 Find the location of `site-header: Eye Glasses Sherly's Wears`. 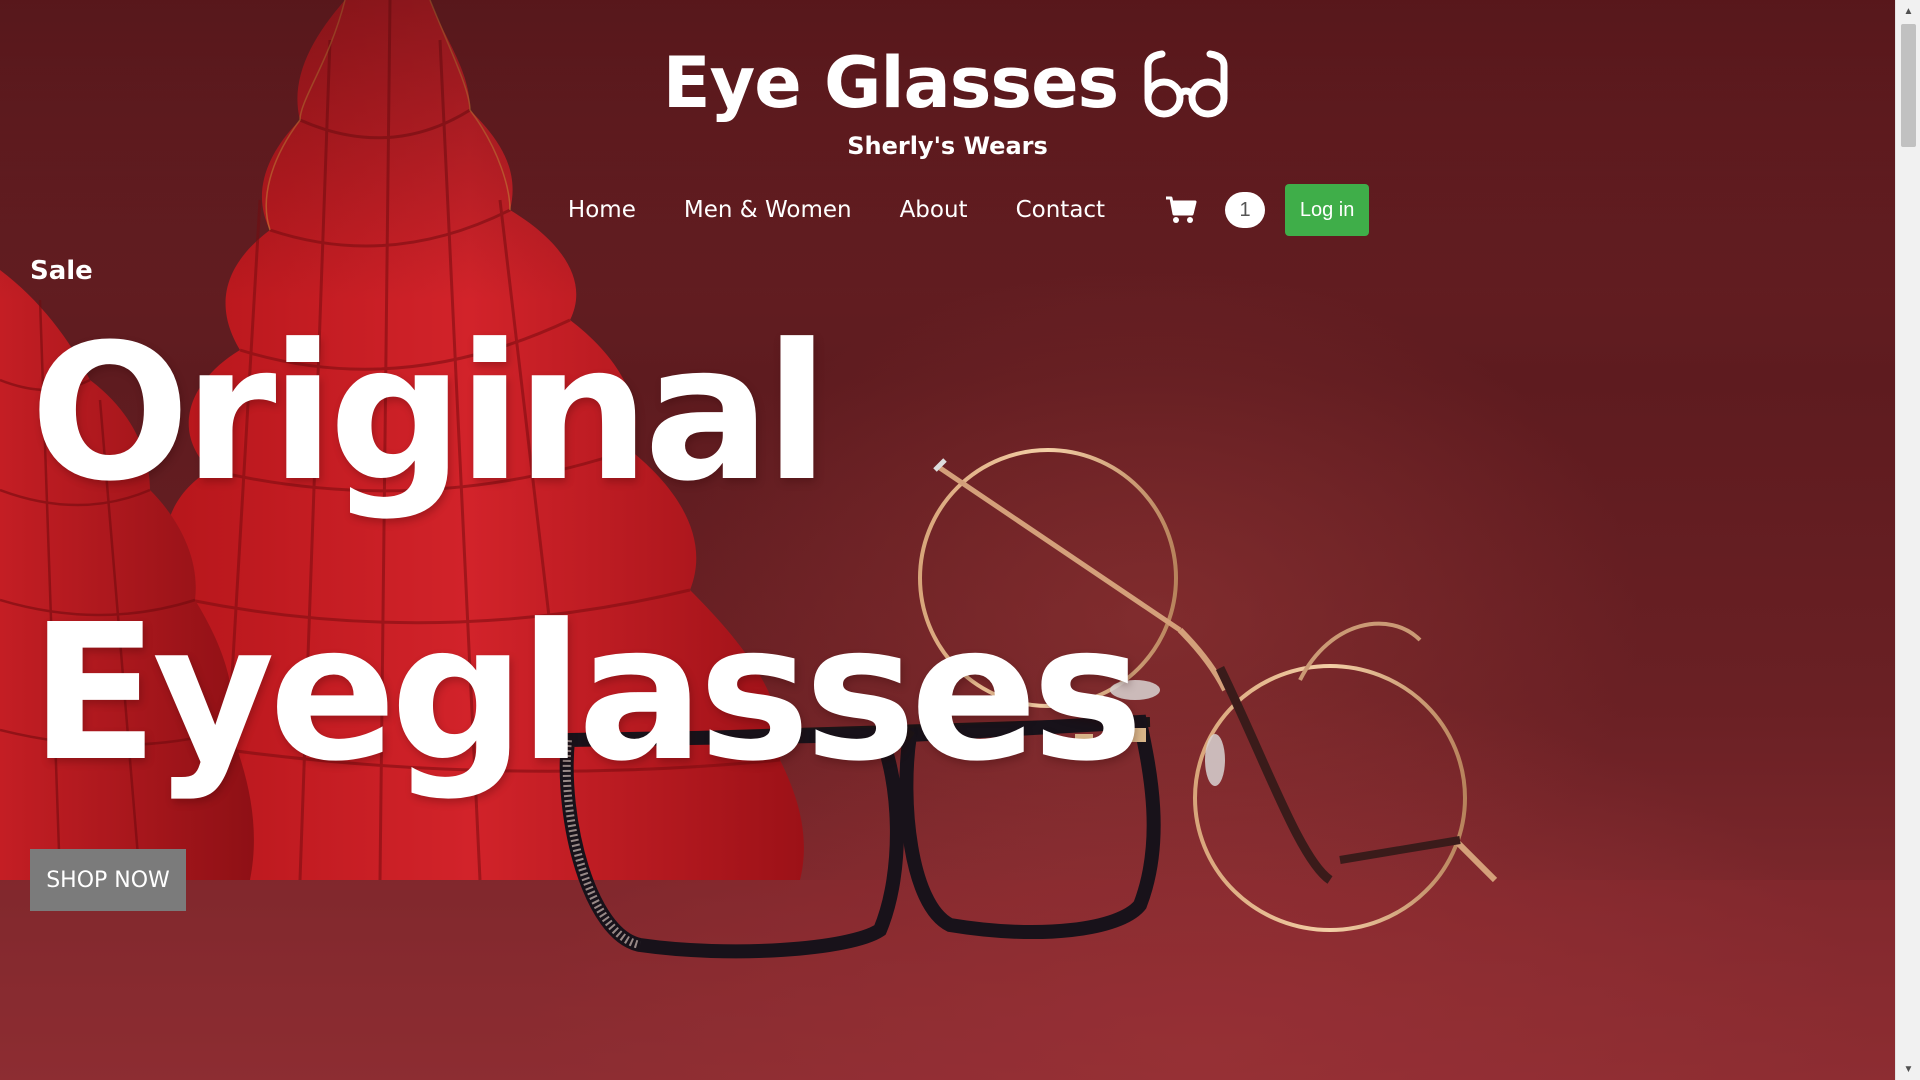

site-header: Eye Glasses Sherly's Wears is located at coordinates (947, 99).